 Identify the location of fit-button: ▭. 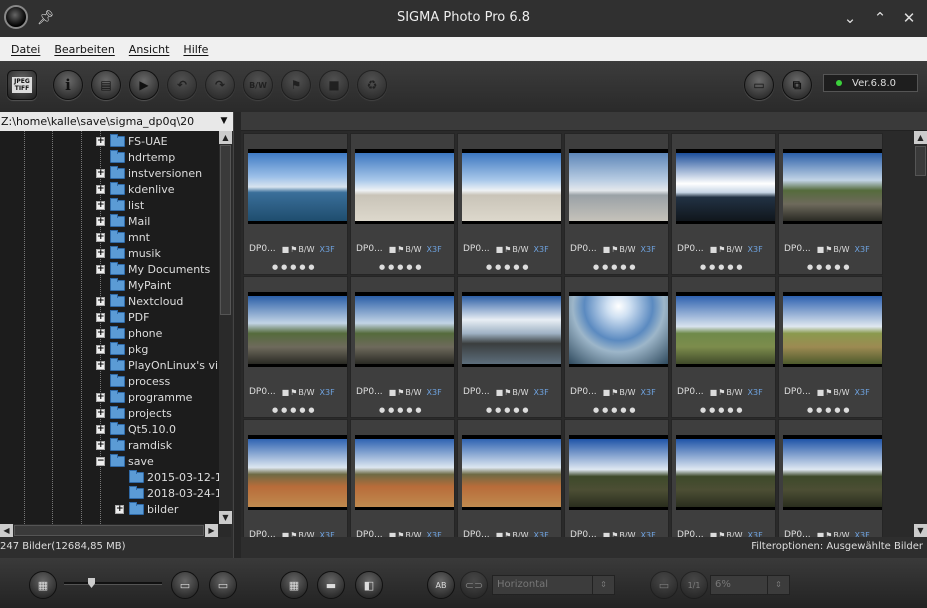
(664, 585).